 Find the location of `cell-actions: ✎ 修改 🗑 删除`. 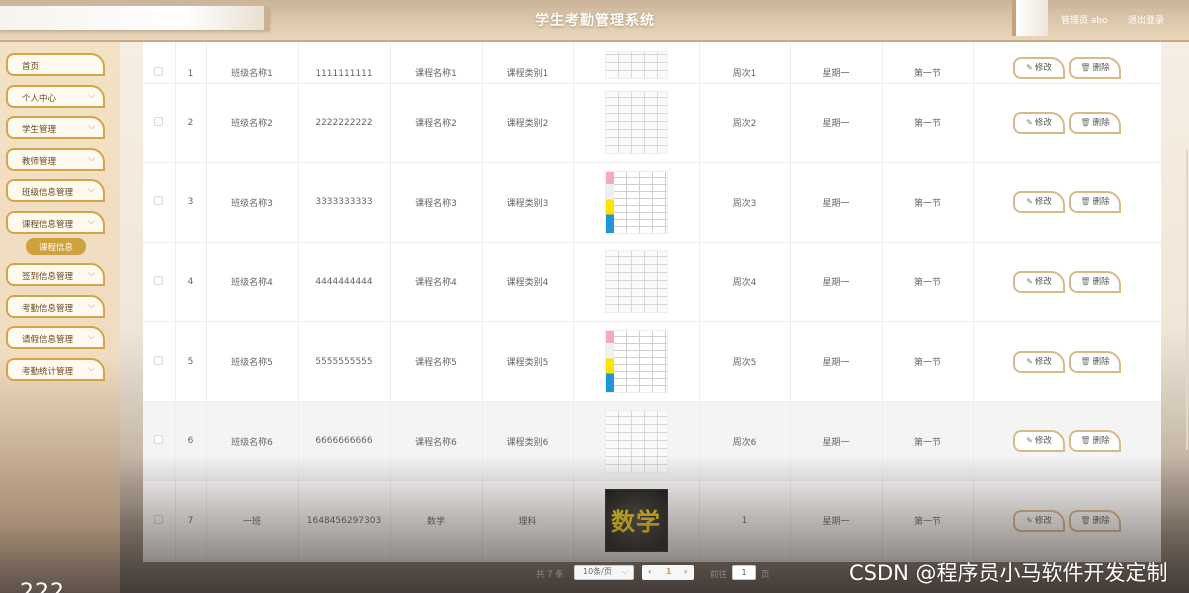

cell-actions: ✎ 修改 🗑 删除 is located at coordinates (1067, 361).